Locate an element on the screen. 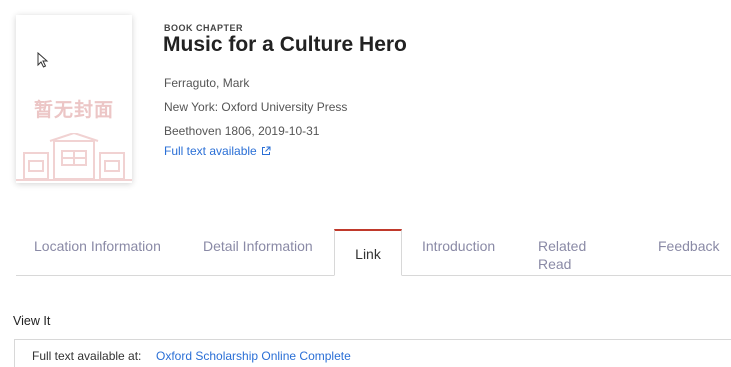 Image resolution: width=731 pixels, height=367 pixels. record-author: Ferraguto, Mark is located at coordinates (207, 83).